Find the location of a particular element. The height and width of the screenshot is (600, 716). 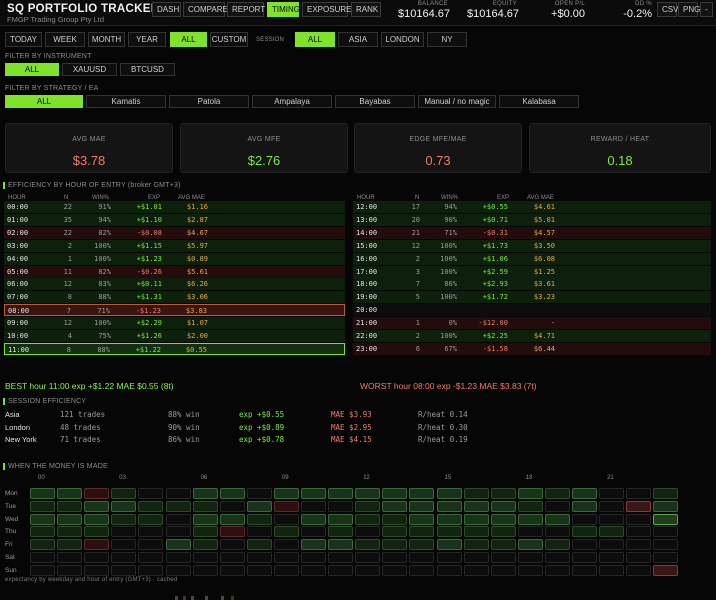

strategy-bayabas: Bayabas is located at coordinates (375, 101).